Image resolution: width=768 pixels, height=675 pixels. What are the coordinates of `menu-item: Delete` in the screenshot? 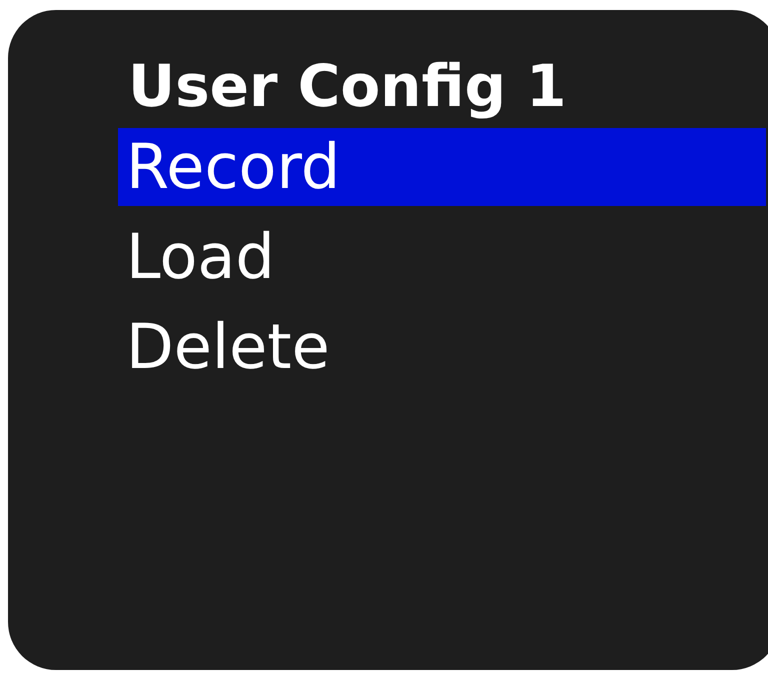 It's located at (442, 347).